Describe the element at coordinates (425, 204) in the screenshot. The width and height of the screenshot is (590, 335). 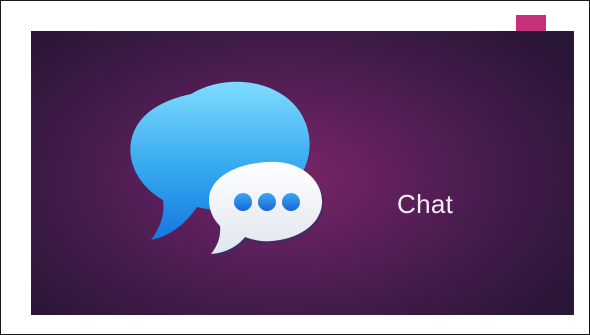
I see `slide-title: Chat` at that location.